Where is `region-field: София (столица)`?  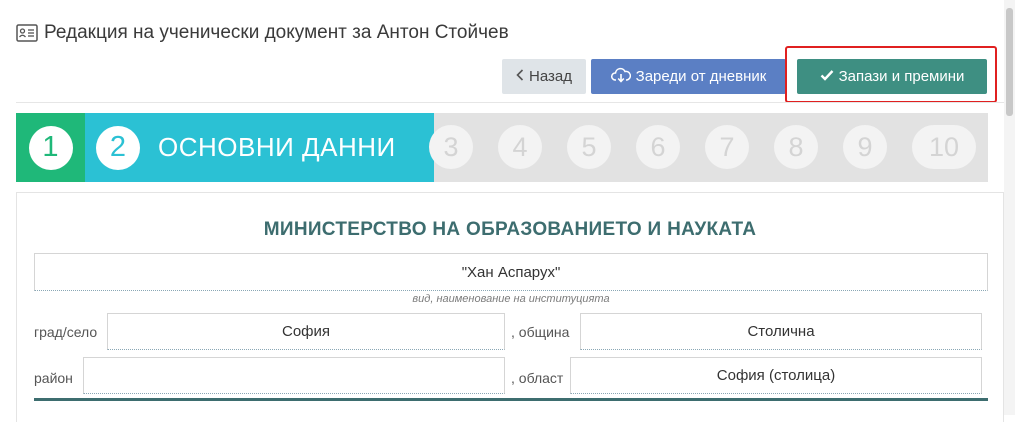 region-field: София (столица) is located at coordinates (776, 375).